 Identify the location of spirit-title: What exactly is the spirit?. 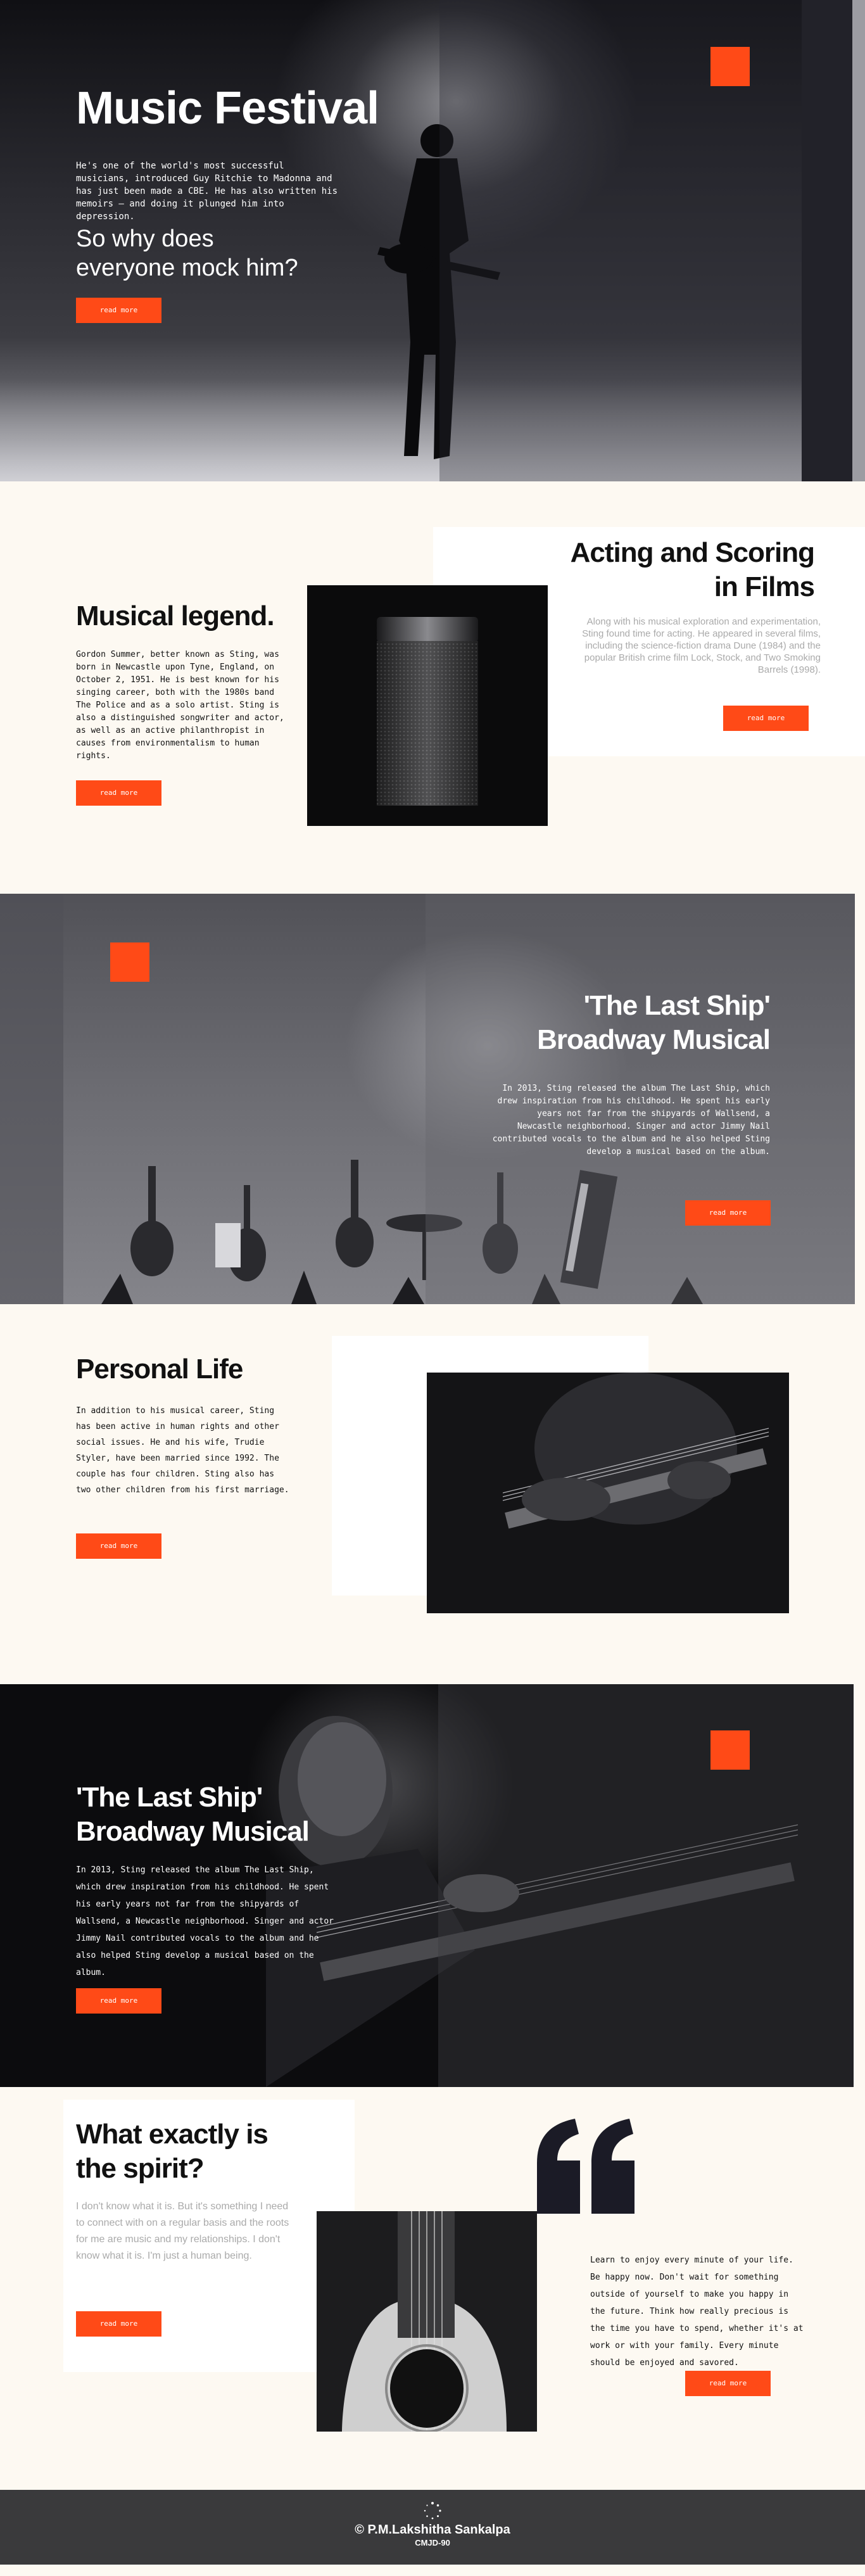
(172, 2151).